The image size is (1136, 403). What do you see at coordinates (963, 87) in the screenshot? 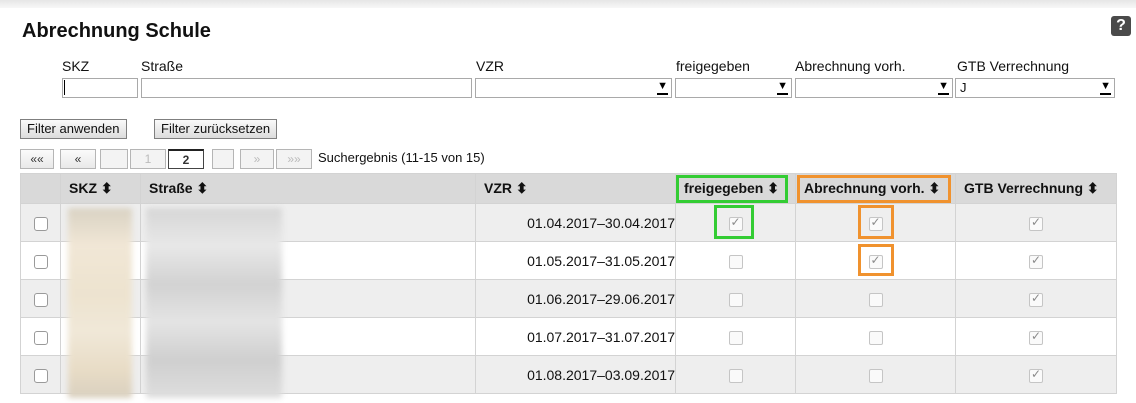
I see `gtb-filter-value: J` at bounding box center [963, 87].